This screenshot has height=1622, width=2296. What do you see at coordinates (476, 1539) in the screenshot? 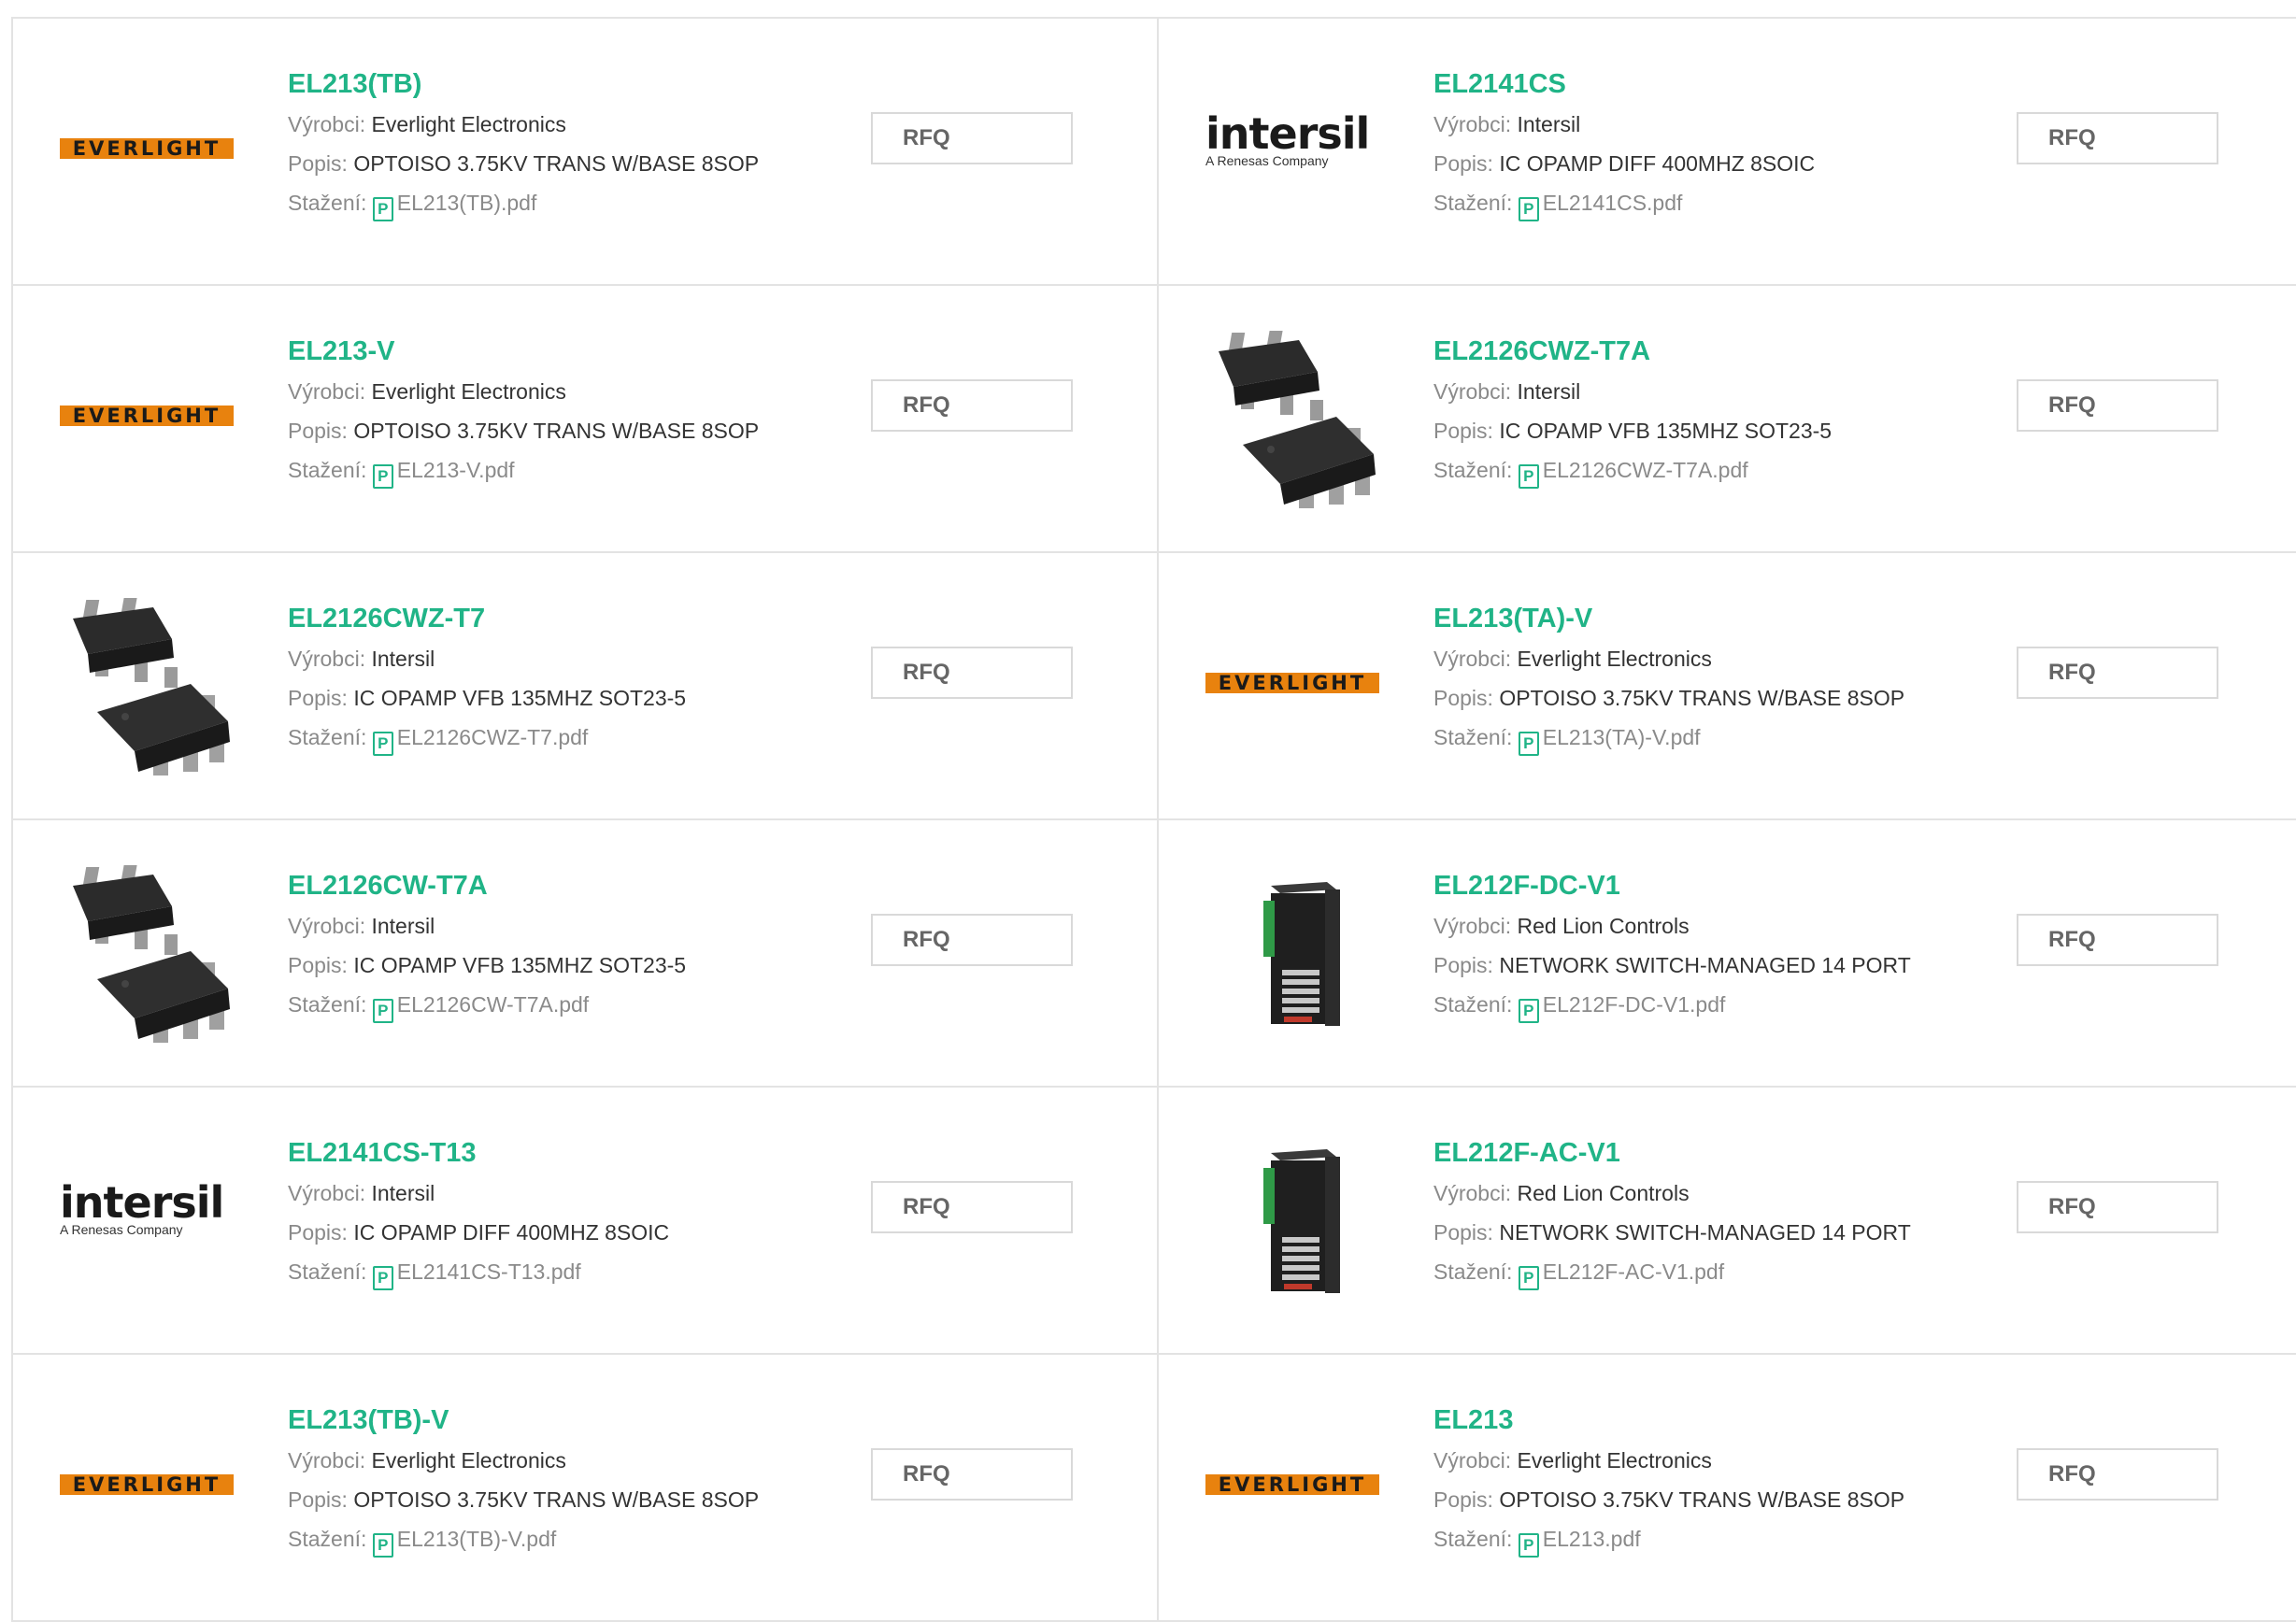
I see `datasheet-link: EL213(TB)-V.pdf` at bounding box center [476, 1539].